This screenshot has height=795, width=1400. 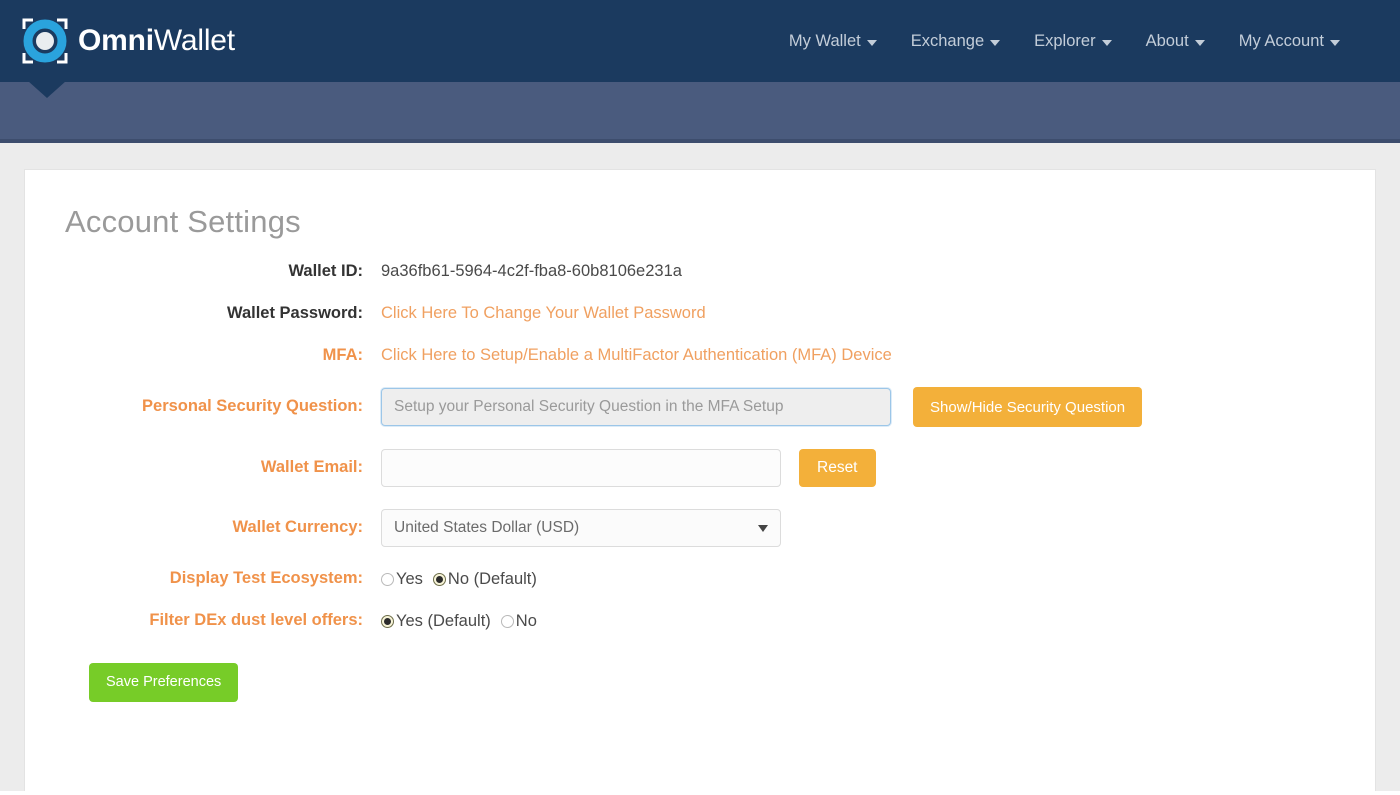 I want to click on security-question-input, so click(x=636, y=407).